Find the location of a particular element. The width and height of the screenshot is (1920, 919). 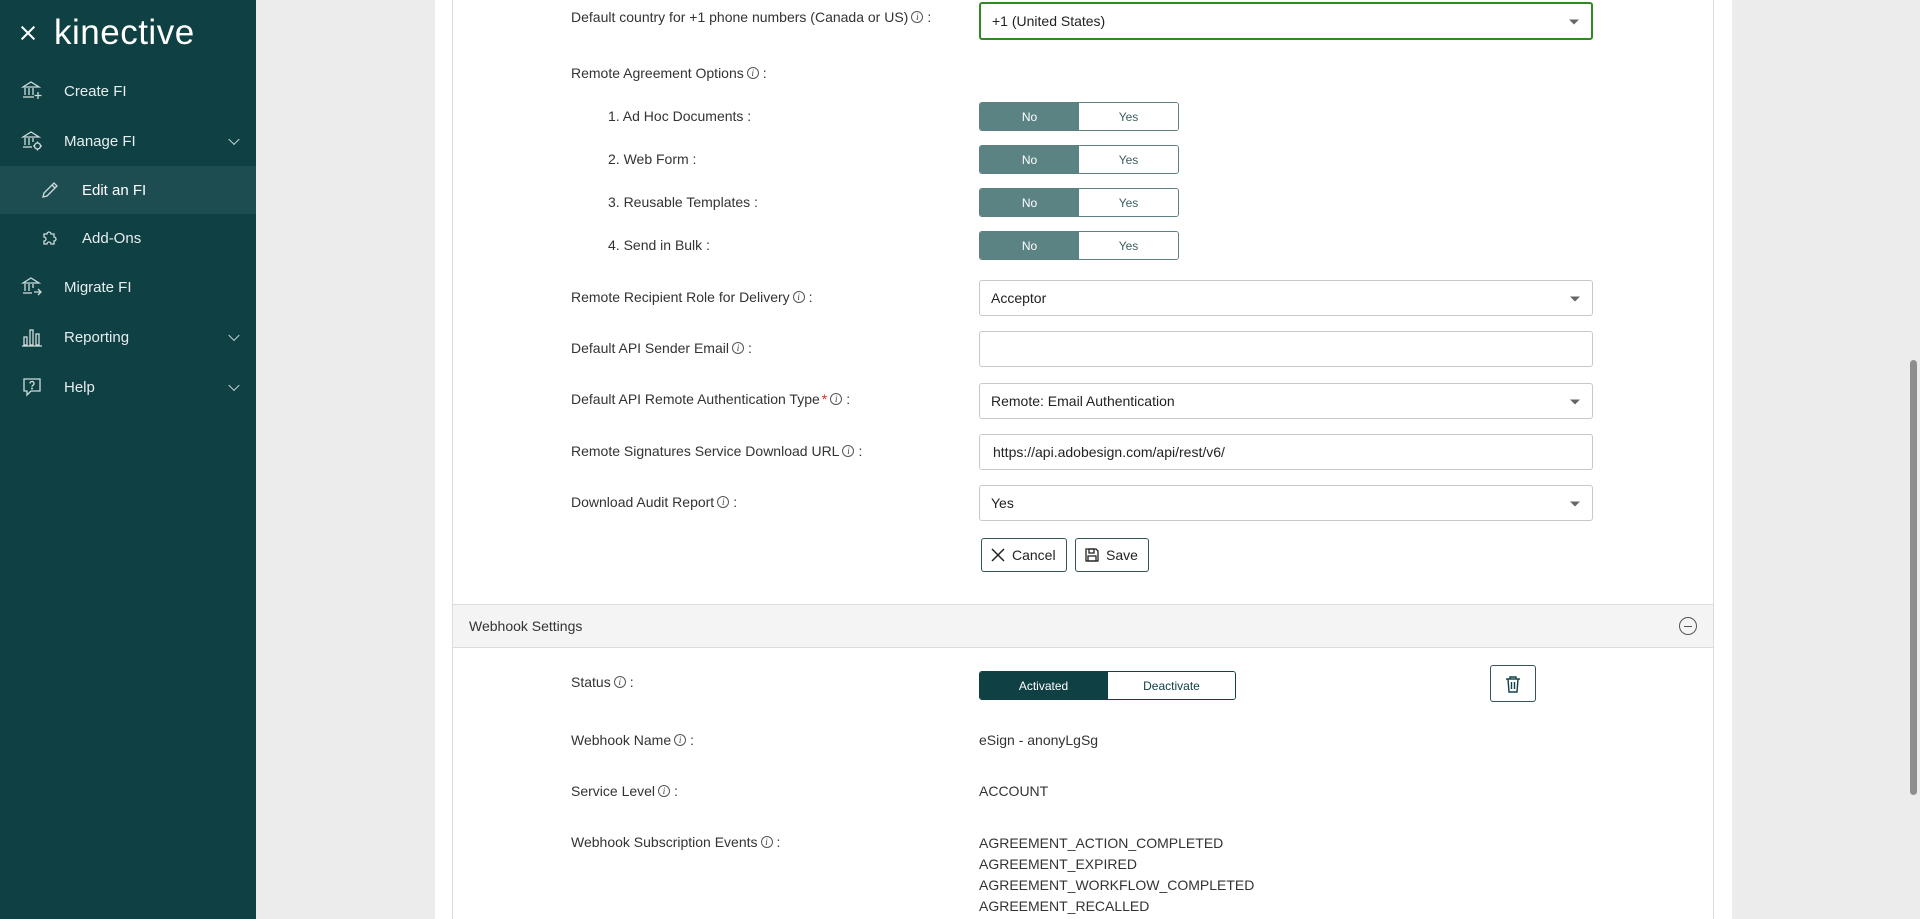

option-ad-hoc-label: 1. Ad Hoc Documents : is located at coordinates (680, 116).